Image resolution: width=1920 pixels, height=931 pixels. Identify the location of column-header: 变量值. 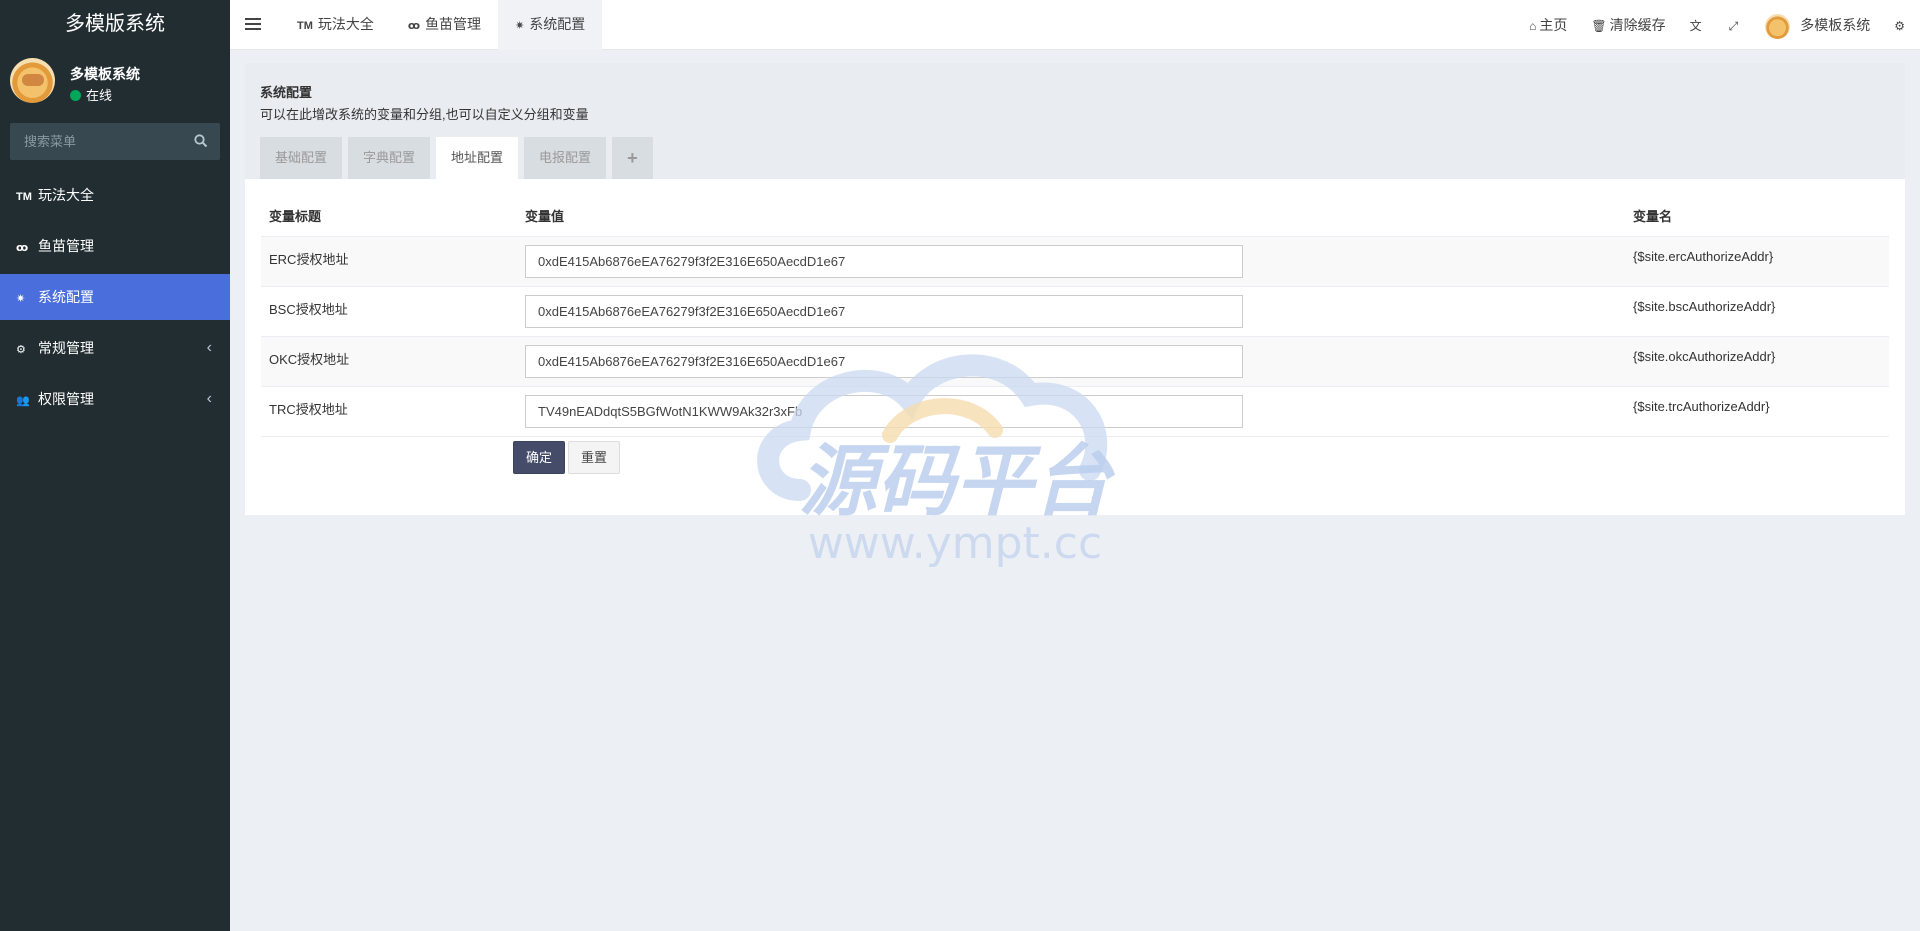
(1071, 216).